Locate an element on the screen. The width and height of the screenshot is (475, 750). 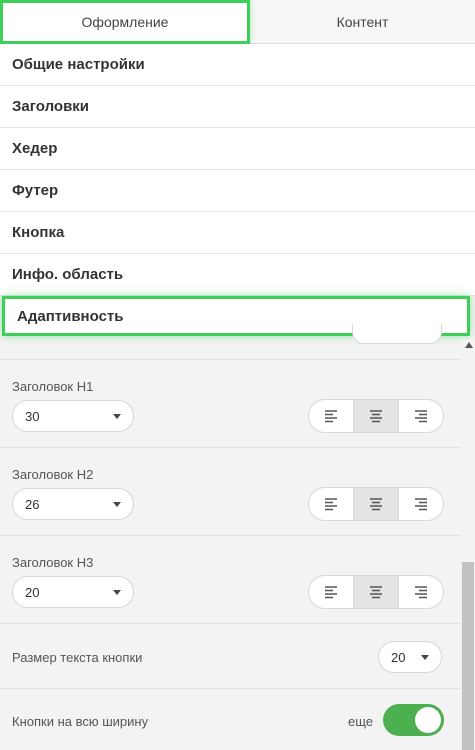
scrollbar-thumb is located at coordinates (468, 656).